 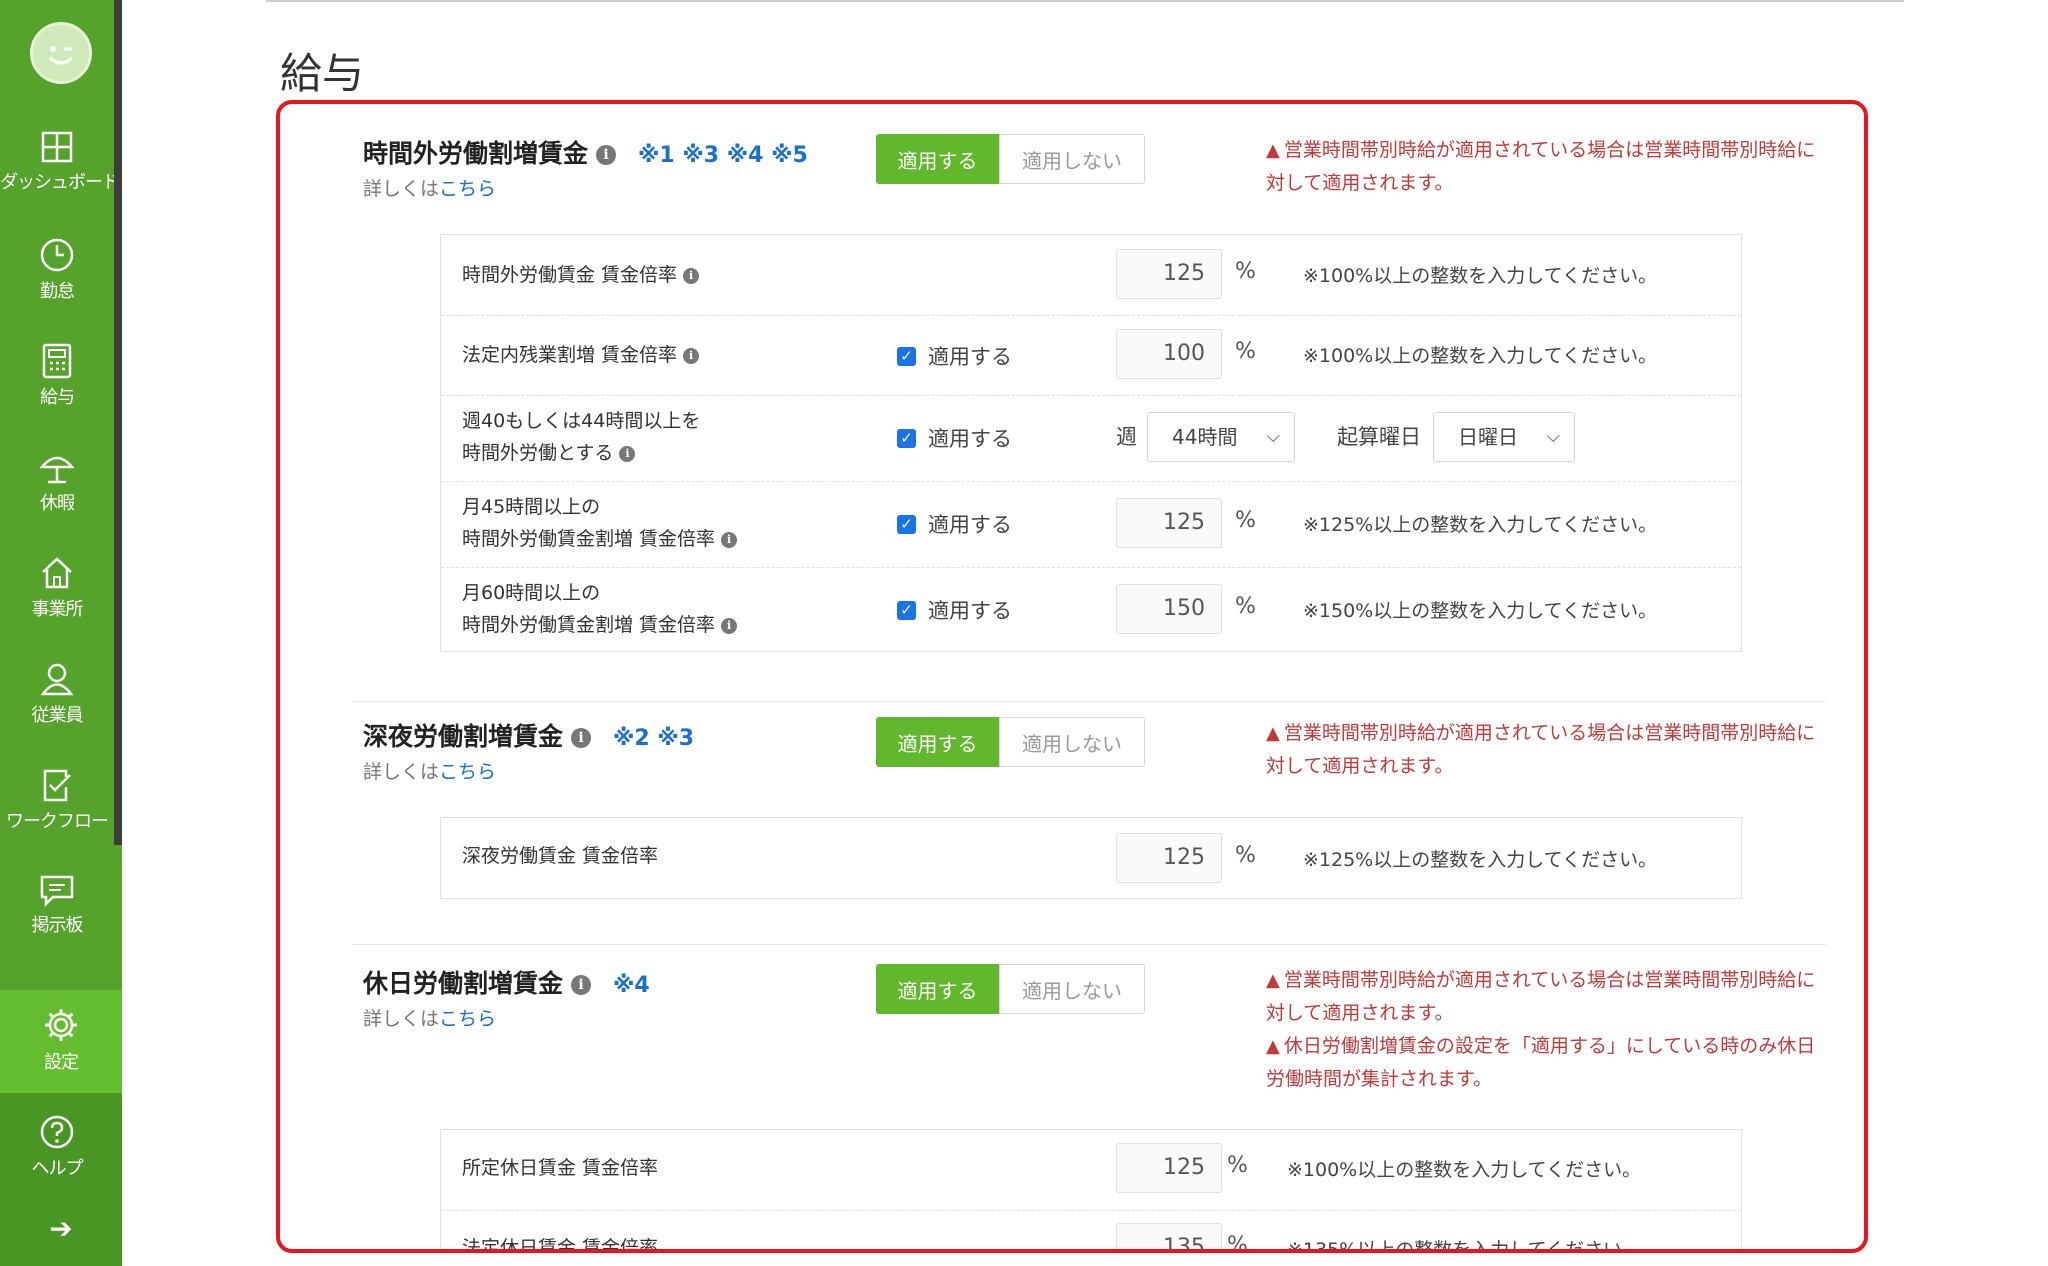 What do you see at coordinates (57, 291) in the screenshot?
I see `sidebar-item-label: 勤怠` at bounding box center [57, 291].